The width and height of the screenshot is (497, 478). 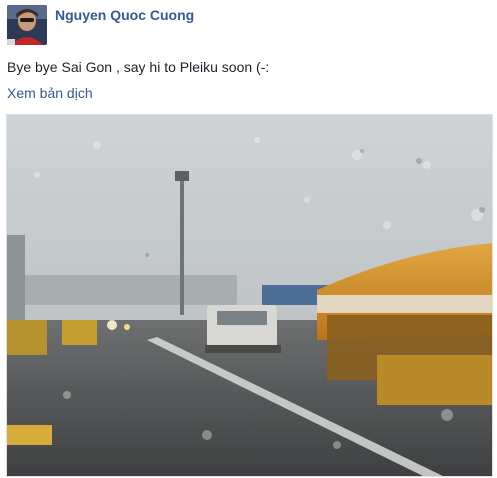 I want to click on profile-avatar-icon, so click(x=27, y=25).